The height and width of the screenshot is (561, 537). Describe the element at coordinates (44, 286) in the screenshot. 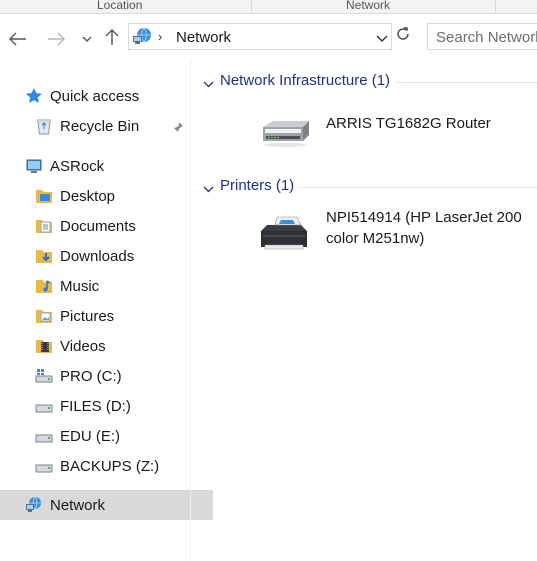

I see `music-folder-icon` at that location.